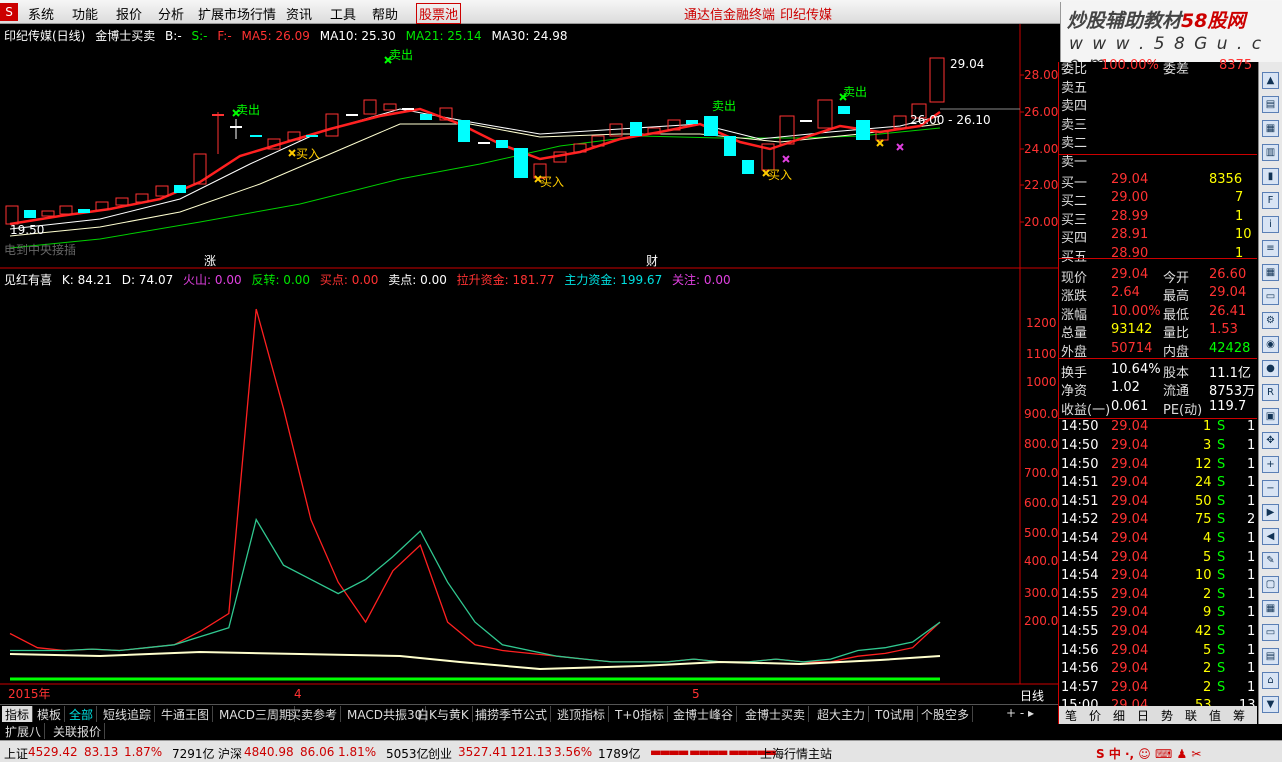  I want to click on bars-icon: ▥, so click(1270, 152).